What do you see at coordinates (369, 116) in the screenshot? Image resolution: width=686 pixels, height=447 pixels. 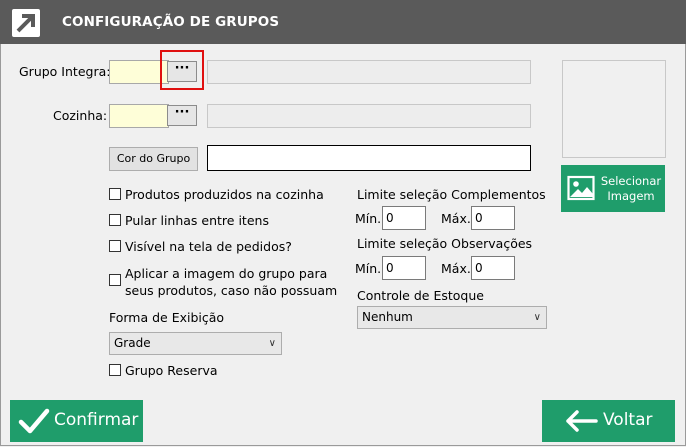 I see `cozinha-description-field` at bounding box center [369, 116].